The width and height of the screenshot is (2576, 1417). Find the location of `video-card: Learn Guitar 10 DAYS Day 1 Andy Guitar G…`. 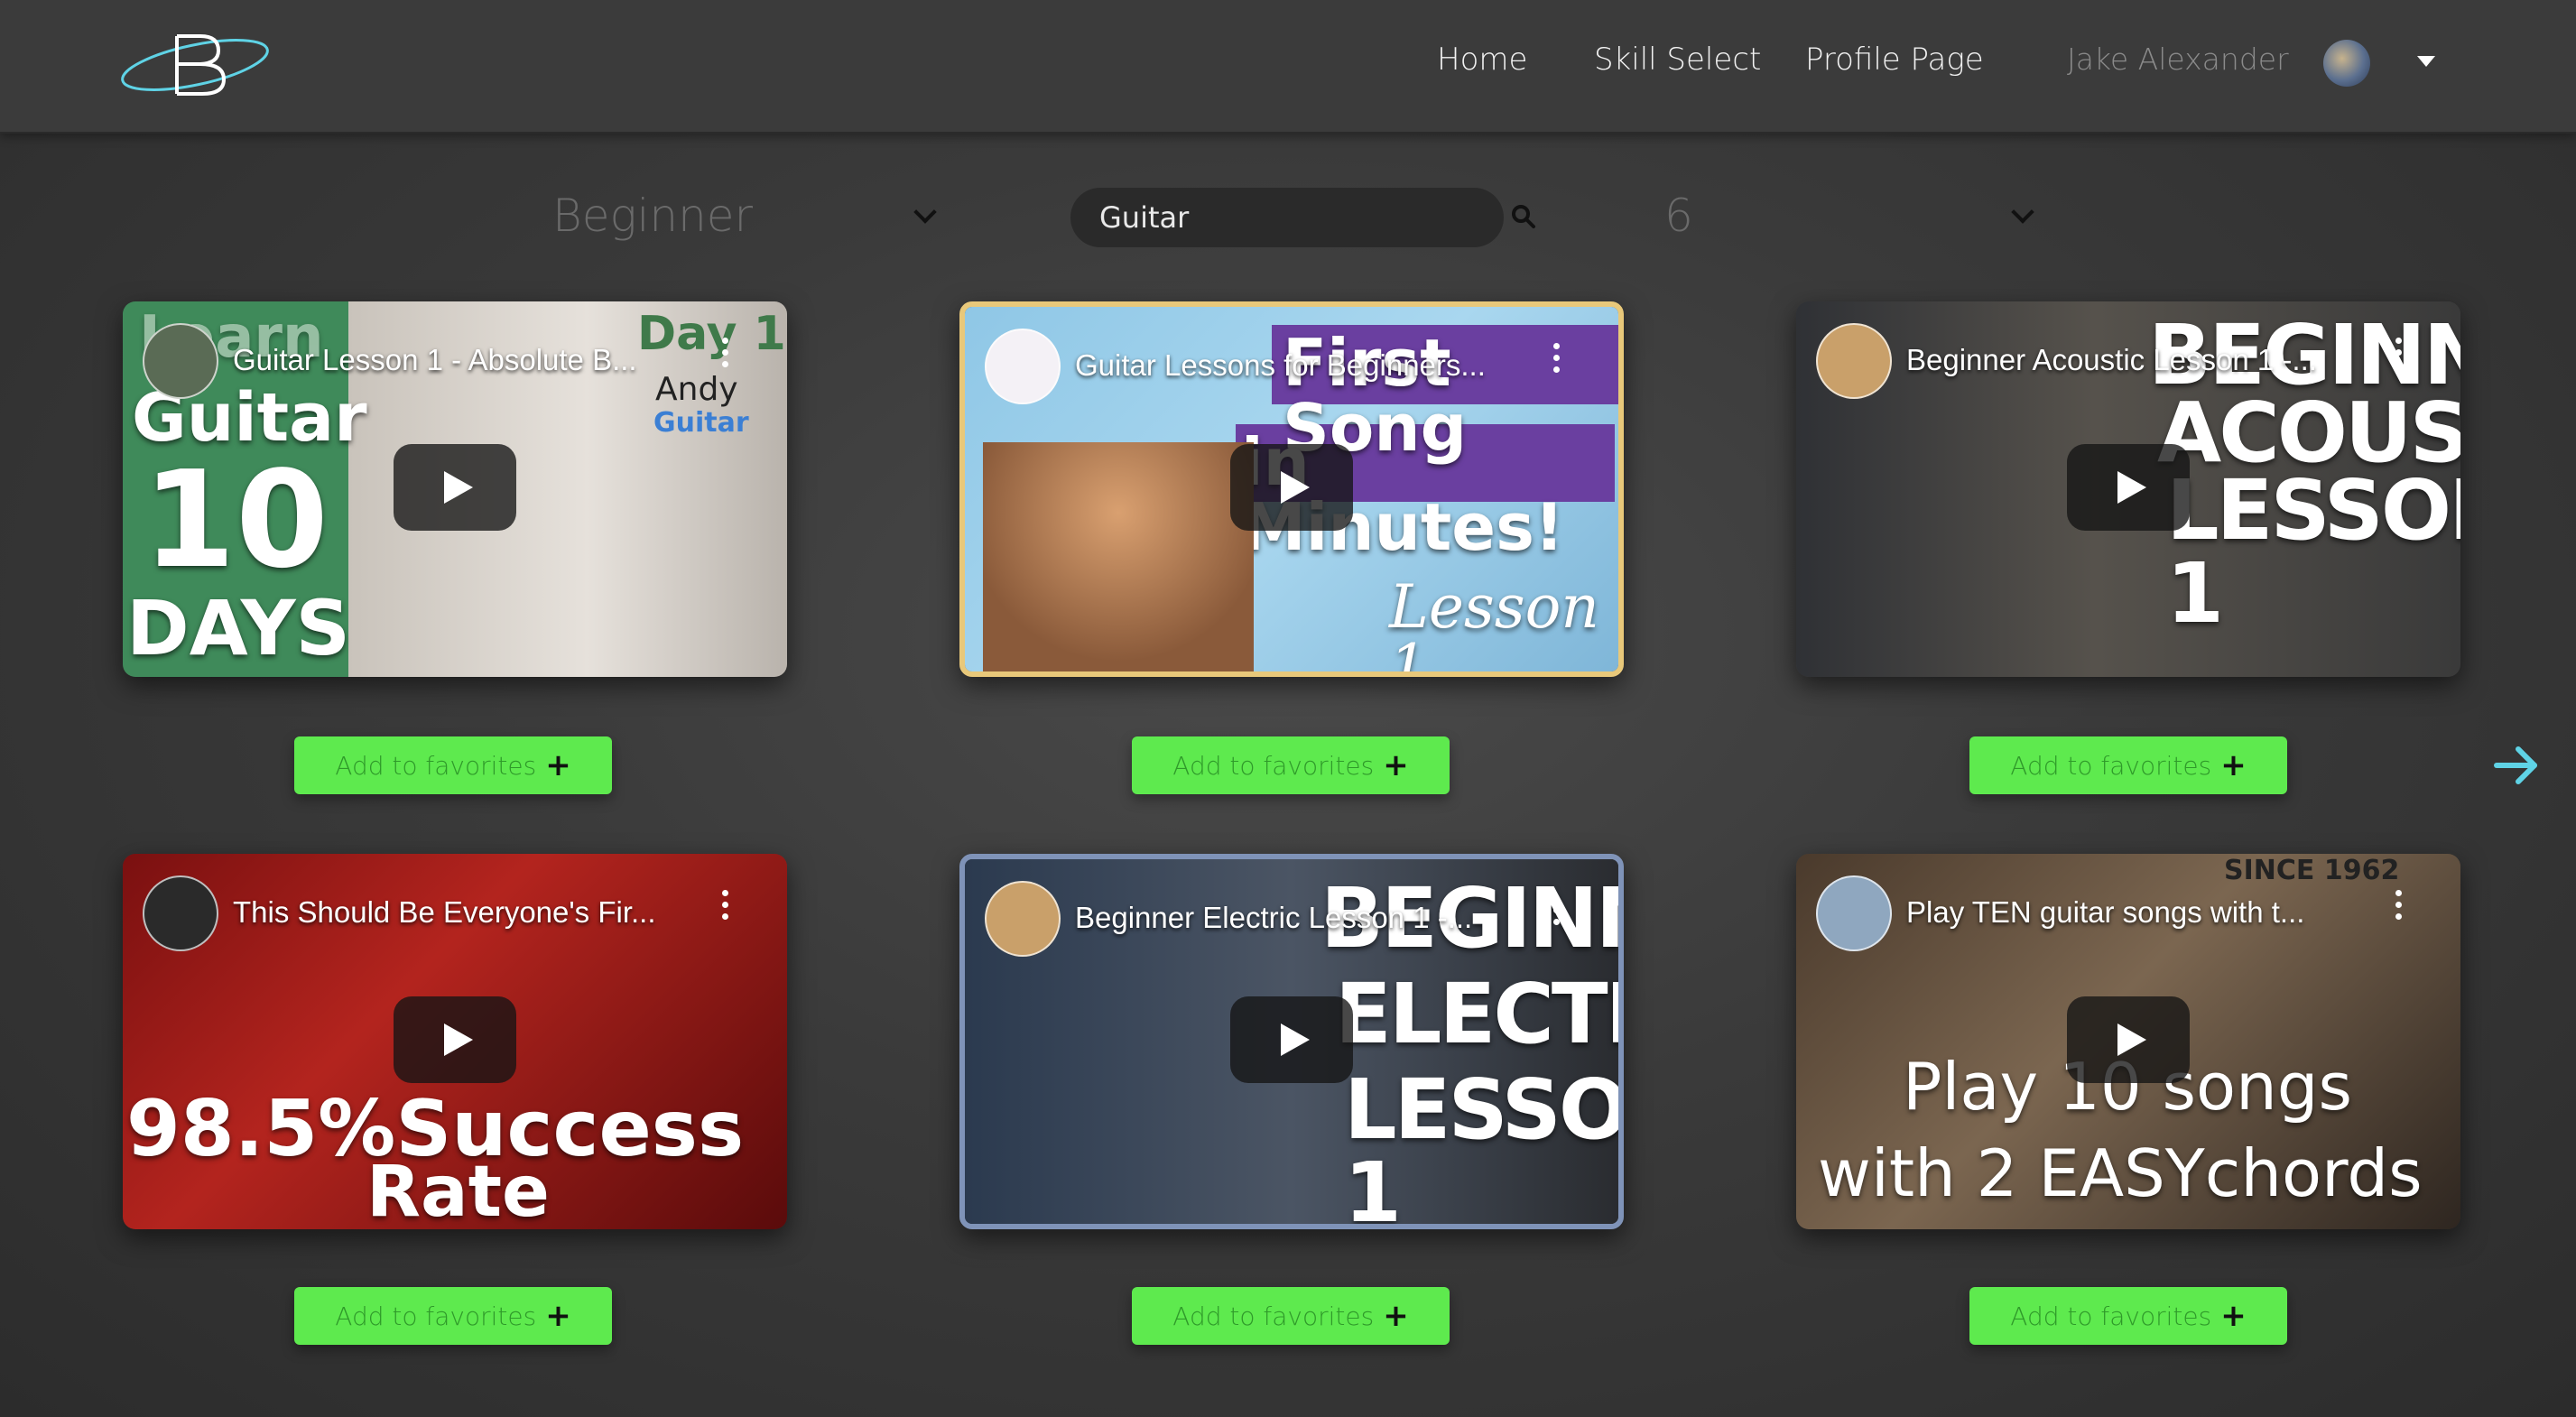

video-card: Learn Guitar 10 DAYS Day 1 Andy Guitar G… is located at coordinates (455, 489).